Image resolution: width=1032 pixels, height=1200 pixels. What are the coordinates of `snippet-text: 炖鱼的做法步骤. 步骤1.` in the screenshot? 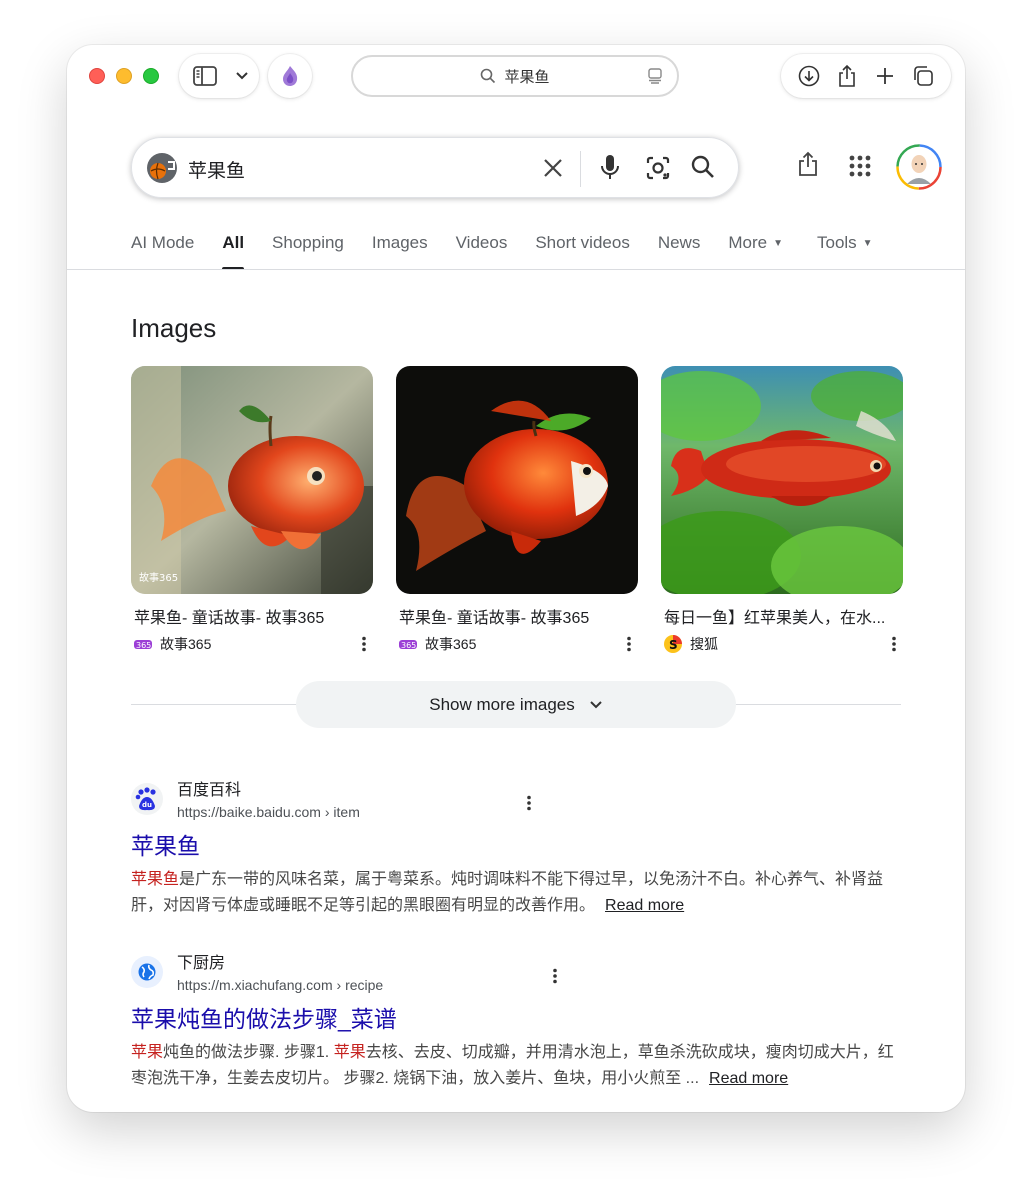 It's located at (248, 1052).